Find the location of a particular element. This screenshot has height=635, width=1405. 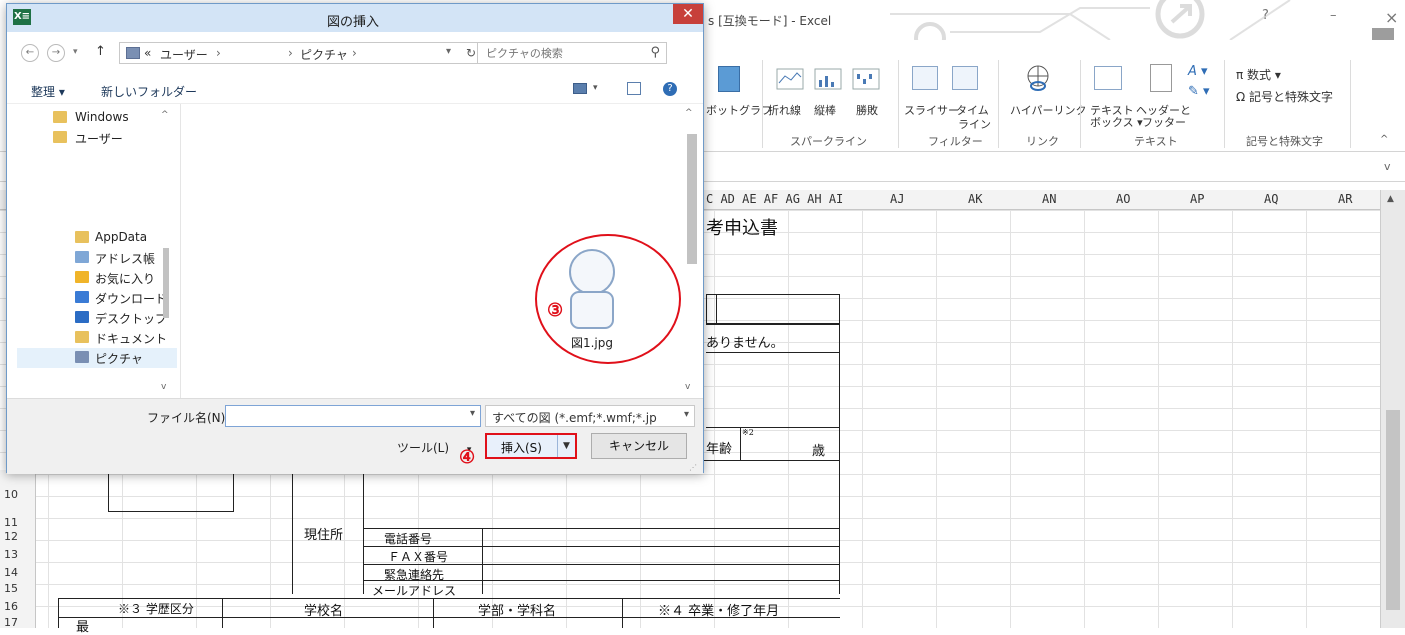

symbol-button: Ω 記号と特殊文字 is located at coordinates (1284, 96).